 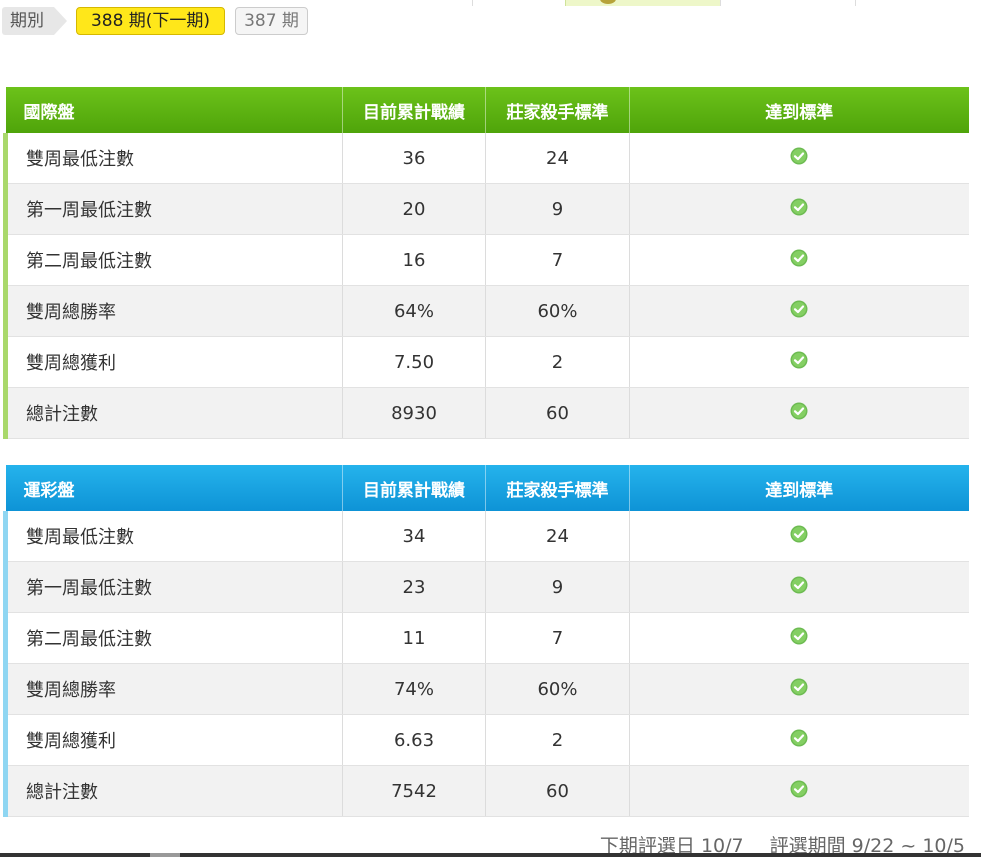 What do you see at coordinates (414, 362) in the screenshot?
I see `current-value: 7.50` at bounding box center [414, 362].